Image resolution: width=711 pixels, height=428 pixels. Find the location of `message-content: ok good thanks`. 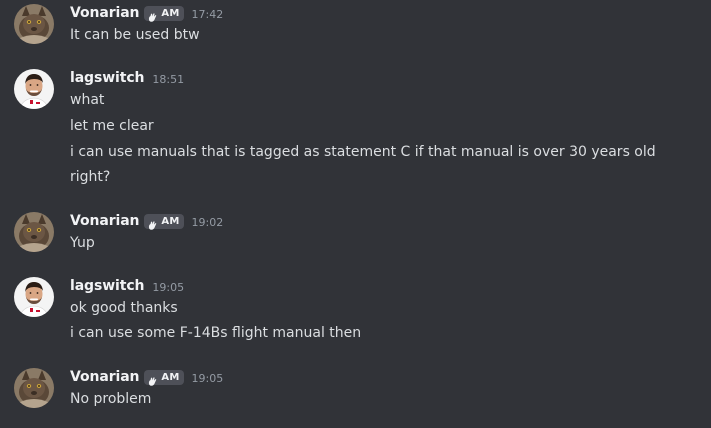

message-content: ok good thanks is located at coordinates (124, 308).